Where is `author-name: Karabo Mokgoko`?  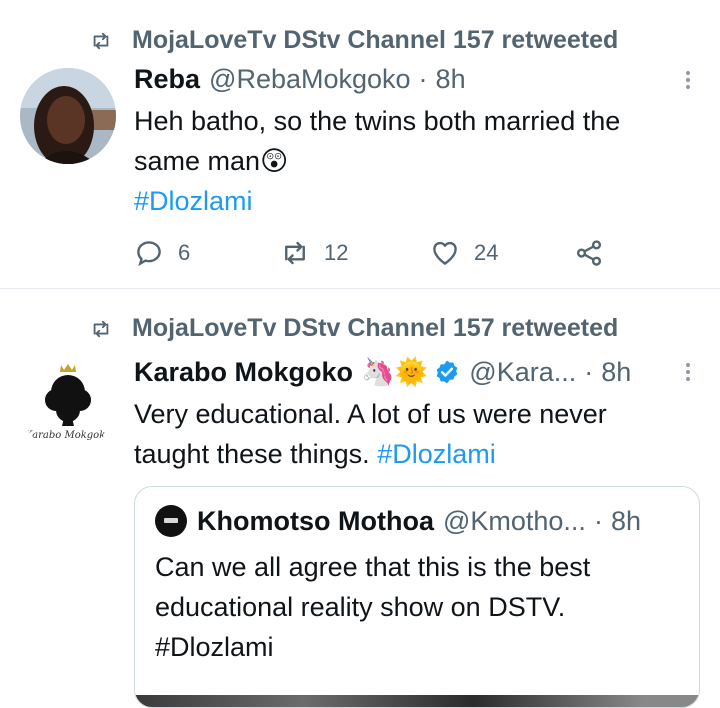 author-name: Karabo Mokgoko is located at coordinates (243, 372).